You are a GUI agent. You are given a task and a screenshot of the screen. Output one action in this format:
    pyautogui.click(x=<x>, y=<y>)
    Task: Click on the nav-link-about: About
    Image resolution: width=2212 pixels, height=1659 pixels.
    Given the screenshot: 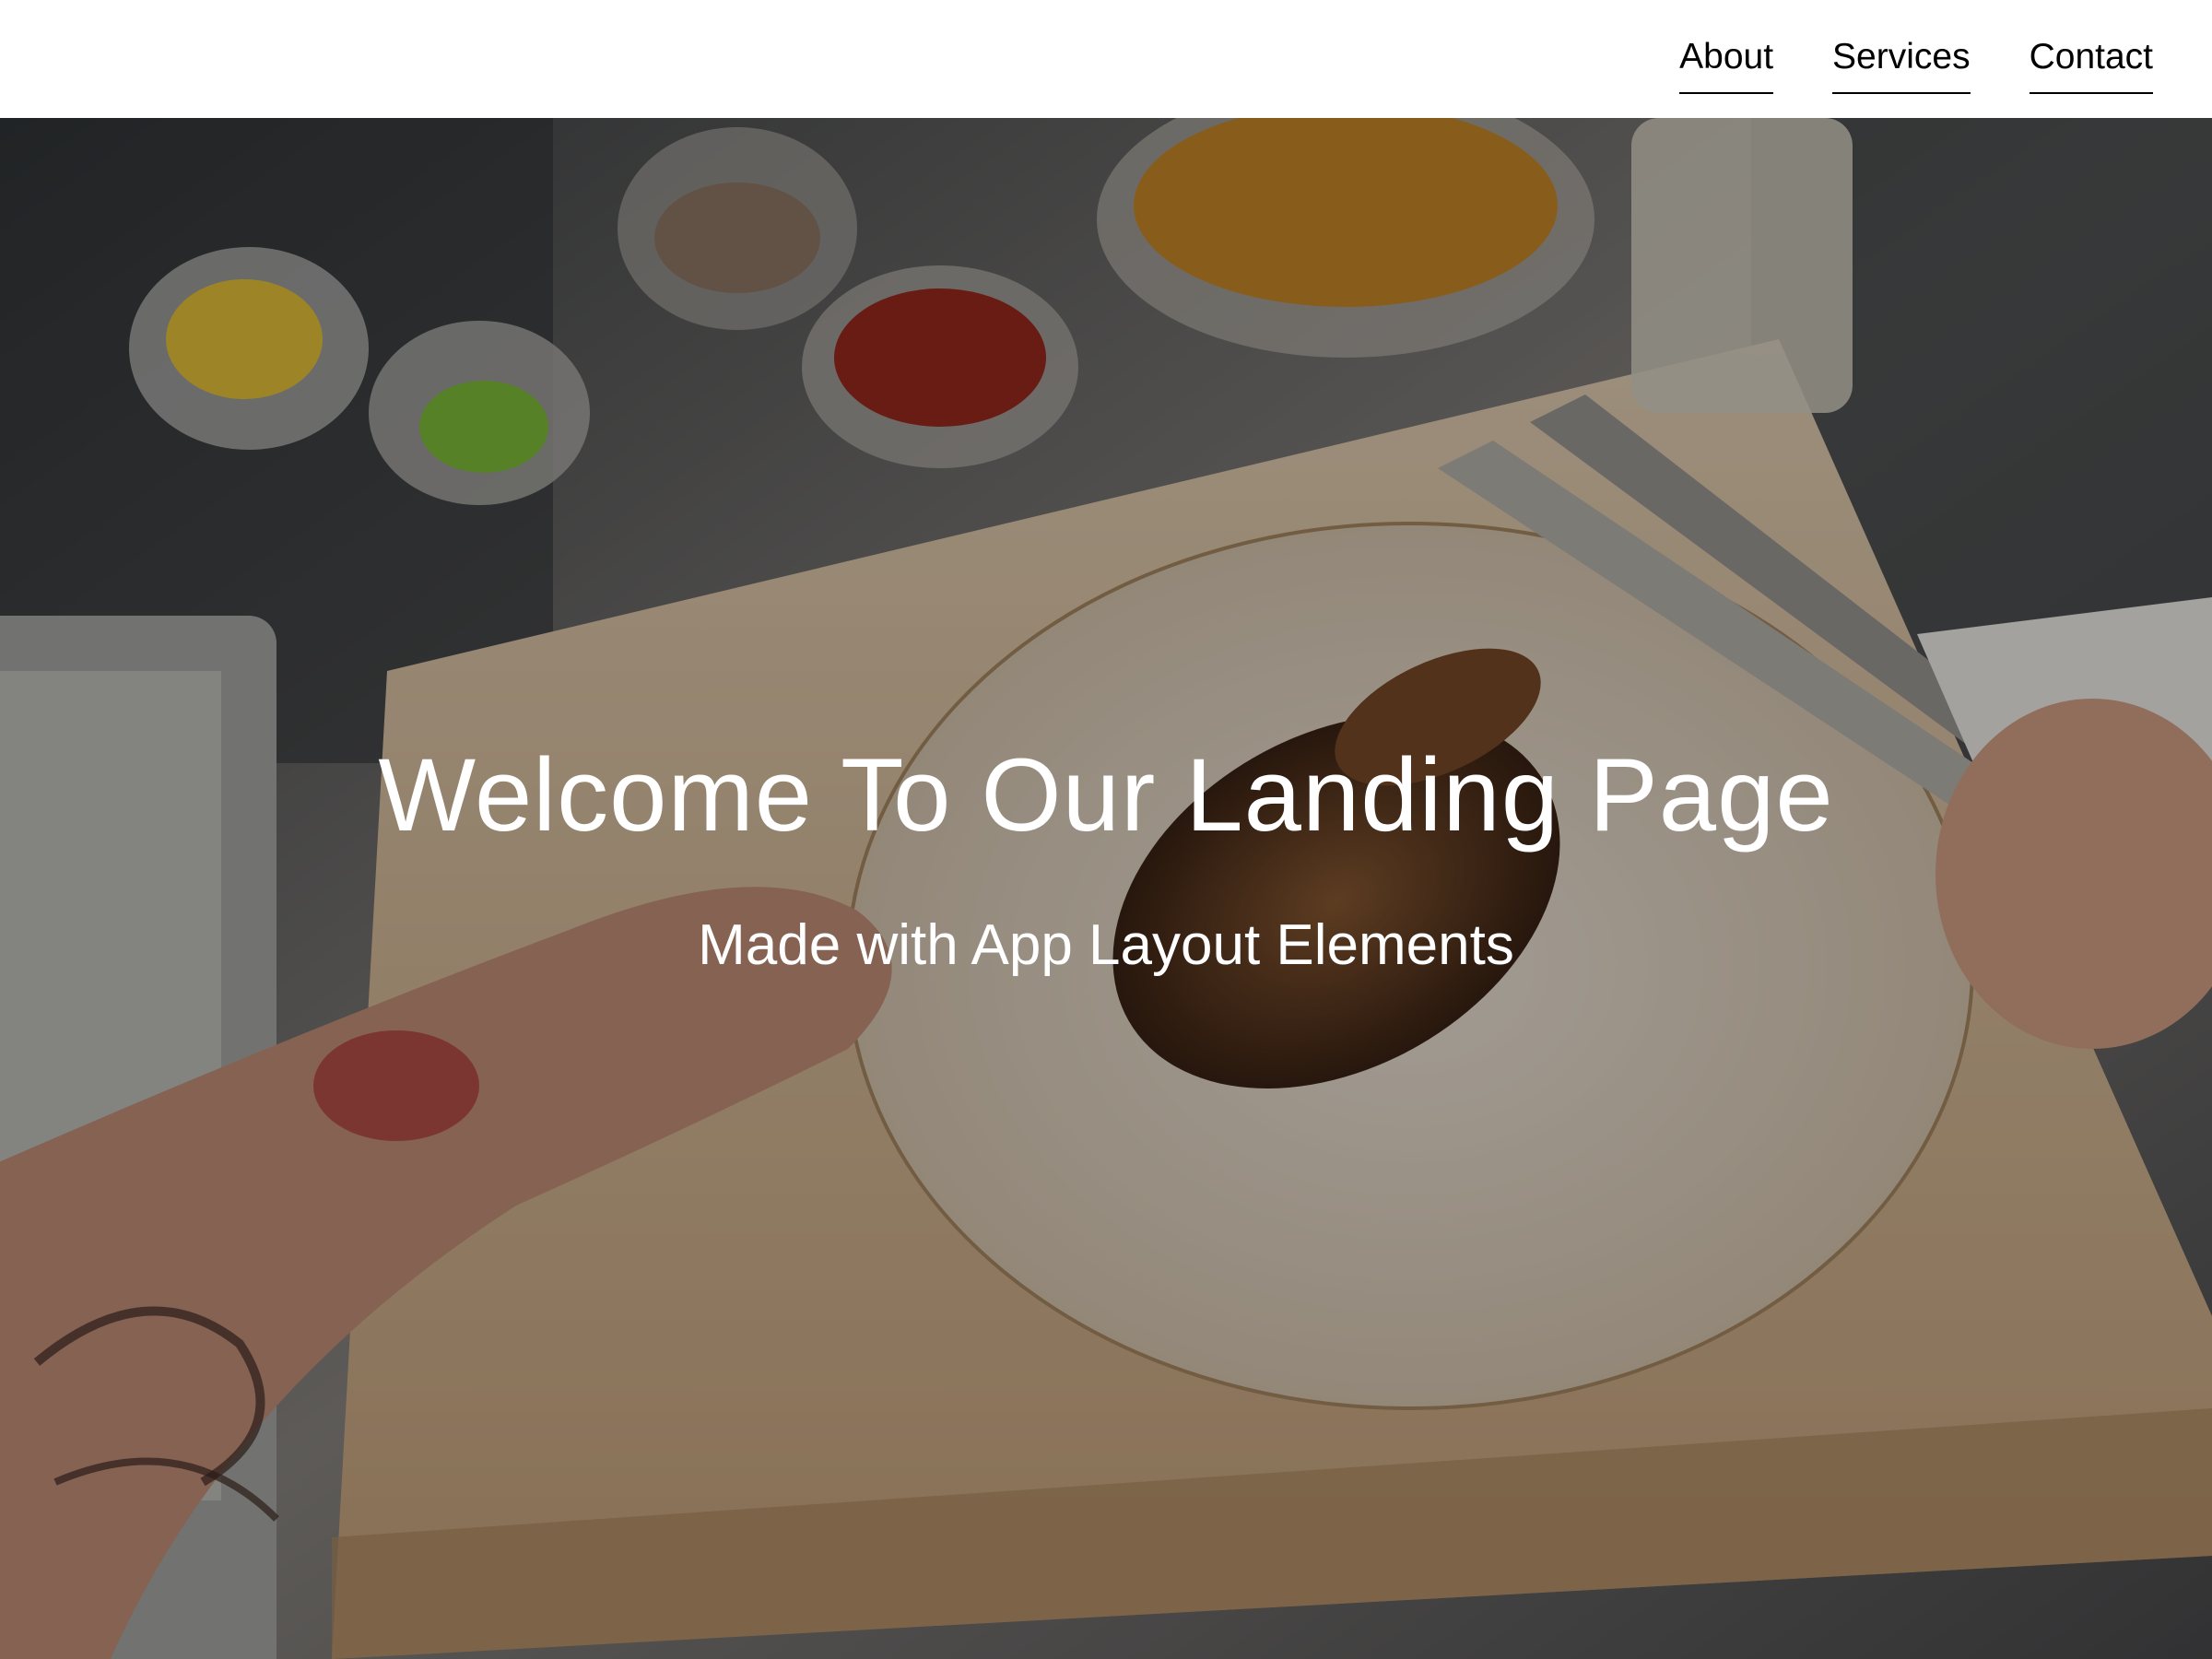 What is the action you would take?
    pyautogui.click(x=1726, y=64)
    